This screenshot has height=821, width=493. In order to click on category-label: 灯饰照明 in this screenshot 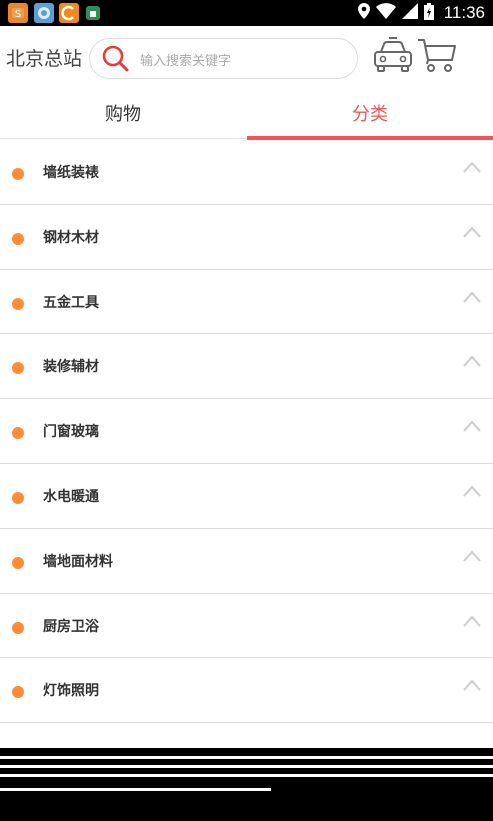, I will do `click(71, 691)`.